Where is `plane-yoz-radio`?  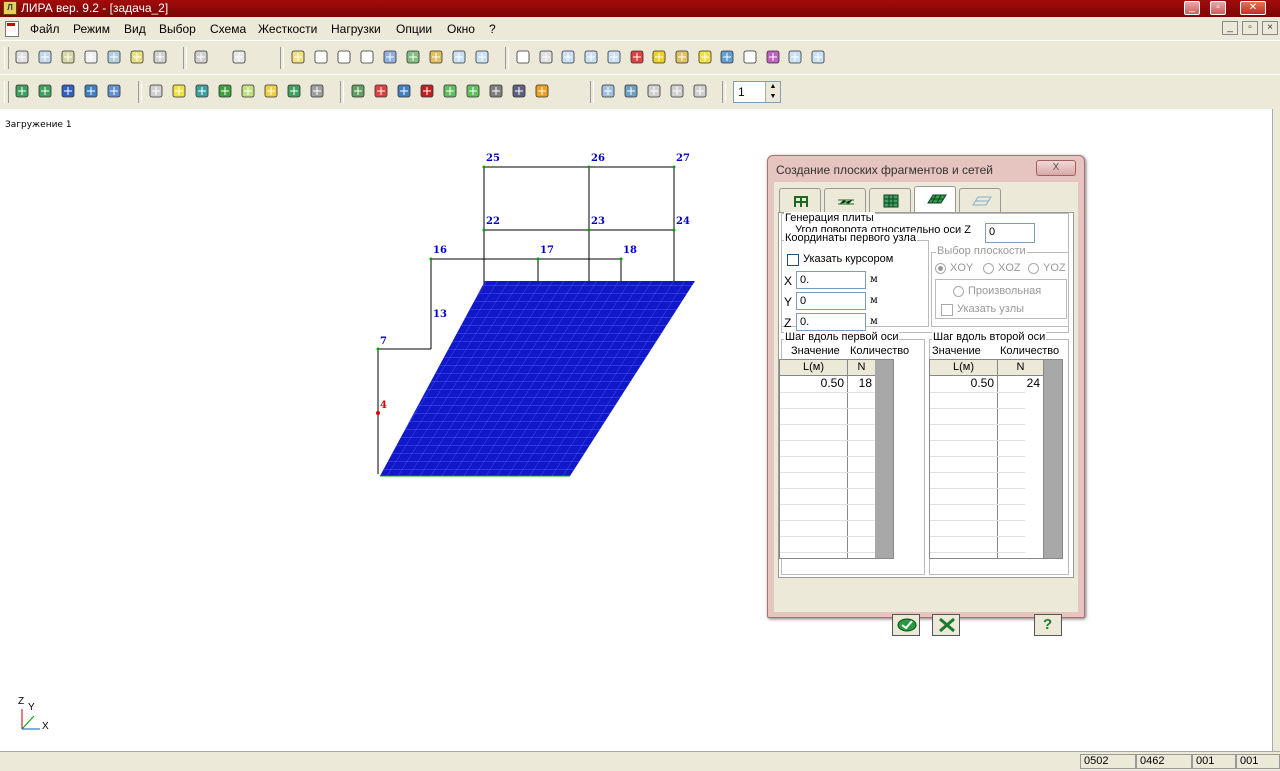
plane-yoz-radio is located at coordinates (1033, 268).